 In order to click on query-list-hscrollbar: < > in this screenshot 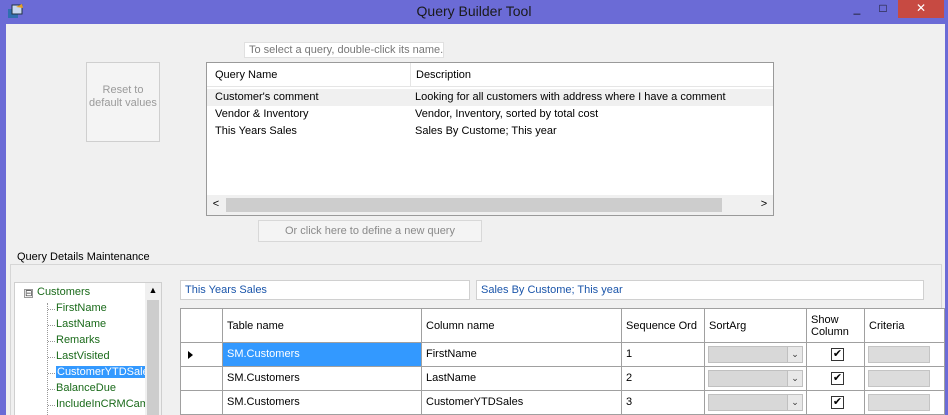, I will do `click(490, 205)`.